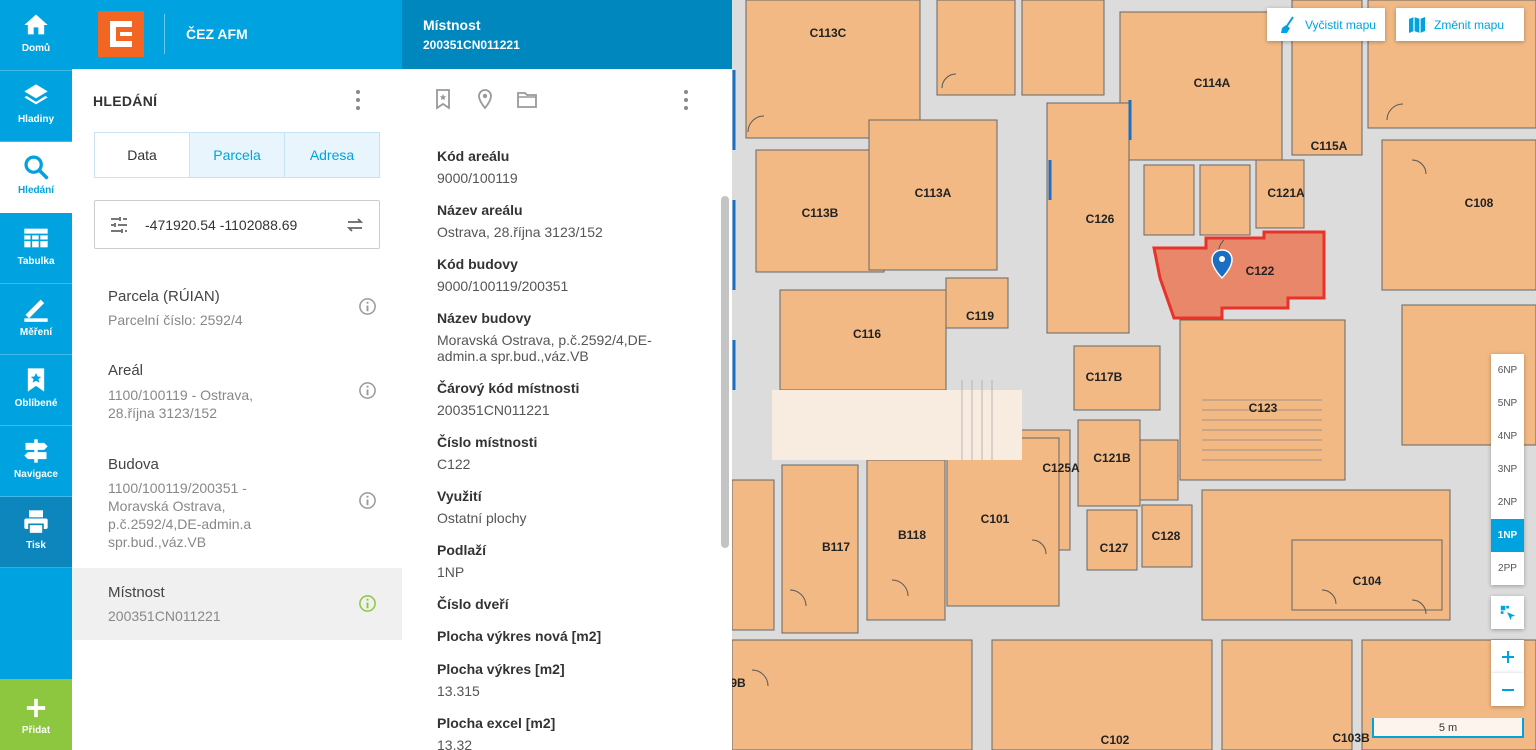 This screenshot has height=750, width=1536. I want to click on room-label: C123, so click(1263, 408).